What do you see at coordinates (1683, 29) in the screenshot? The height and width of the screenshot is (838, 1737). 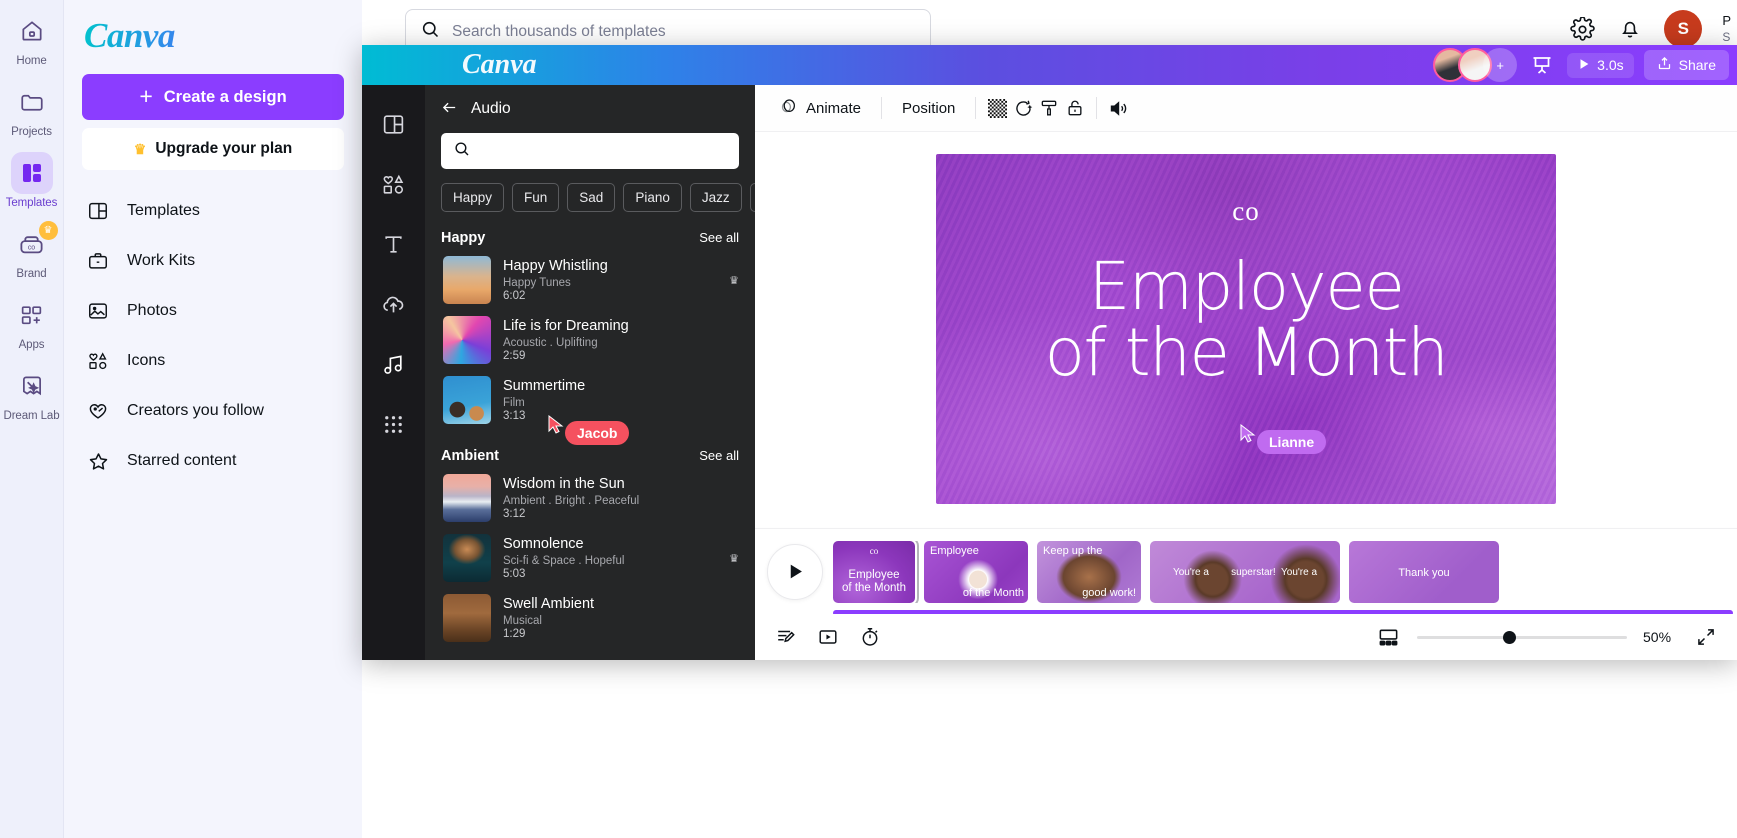 I see `avatar: S` at bounding box center [1683, 29].